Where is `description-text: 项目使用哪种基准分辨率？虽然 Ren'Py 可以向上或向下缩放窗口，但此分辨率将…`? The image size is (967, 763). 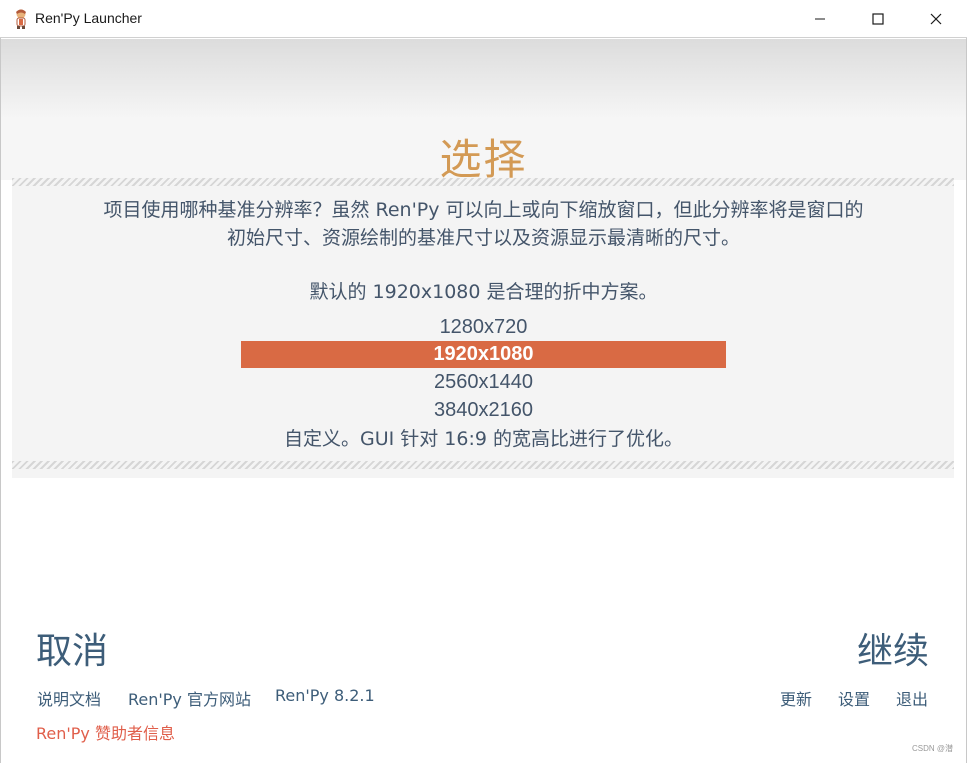 description-text: 项目使用哪种基准分辨率？虽然 Ren'Py 可以向上或向下缩放窗口，但此分辨率将… is located at coordinates (483, 224).